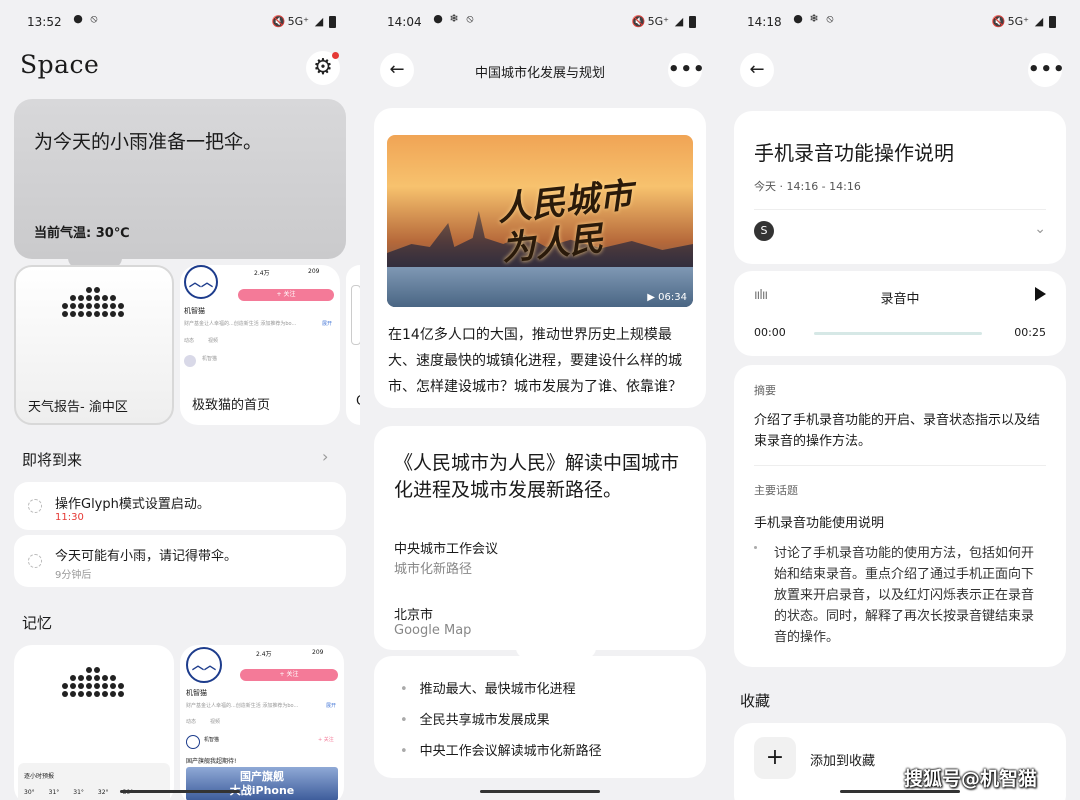  What do you see at coordinates (540, 221) in the screenshot?
I see `video-thumbnail: 人民城市 为人民 ▶ 06:34` at bounding box center [540, 221].